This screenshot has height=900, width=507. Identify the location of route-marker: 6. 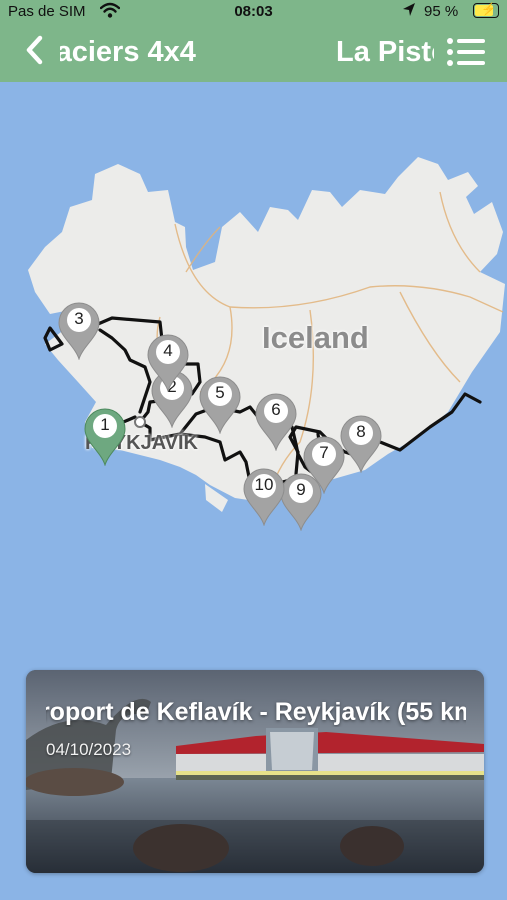
(276, 422).